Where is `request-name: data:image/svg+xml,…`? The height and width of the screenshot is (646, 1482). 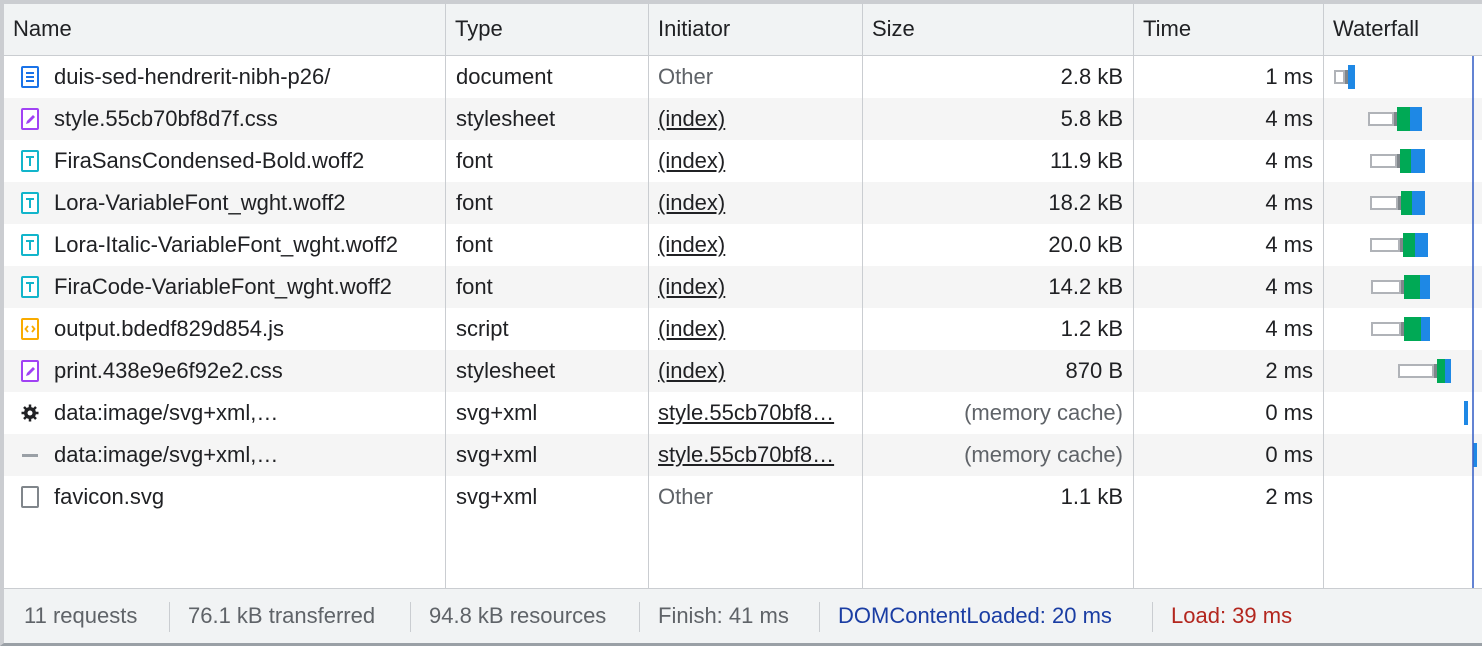 request-name: data:image/svg+xml,… is located at coordinates (166, 454).